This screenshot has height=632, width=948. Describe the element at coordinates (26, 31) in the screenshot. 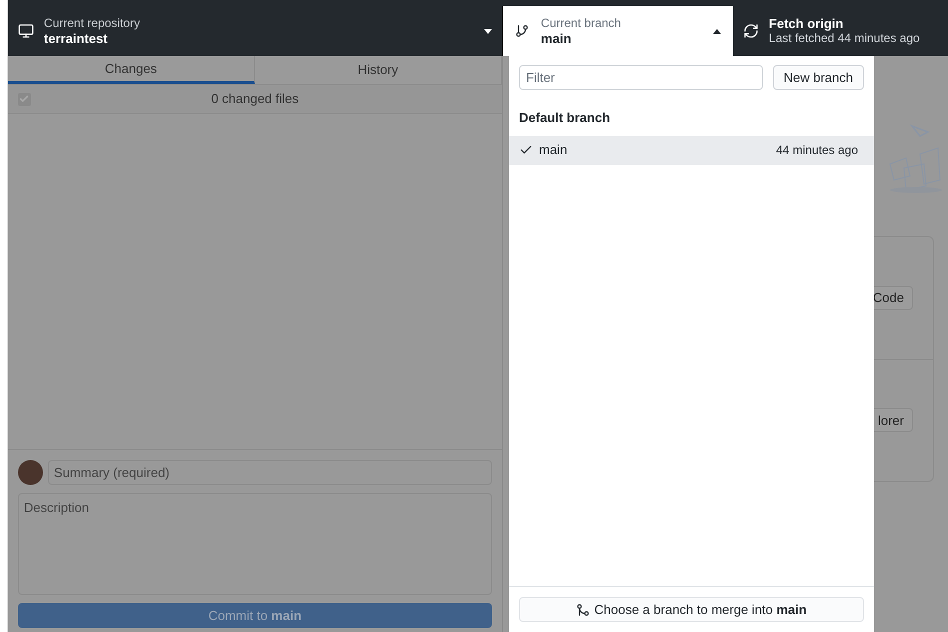

I see `monitor-icon` at that location.